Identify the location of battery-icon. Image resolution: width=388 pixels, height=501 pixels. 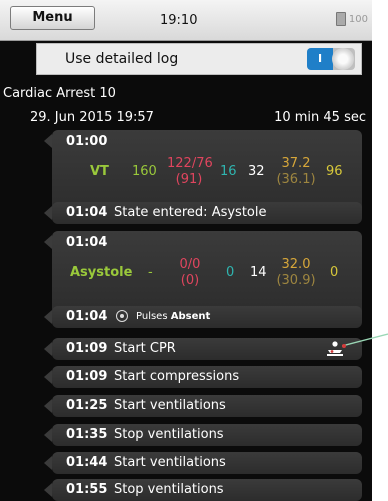
(340, 19).